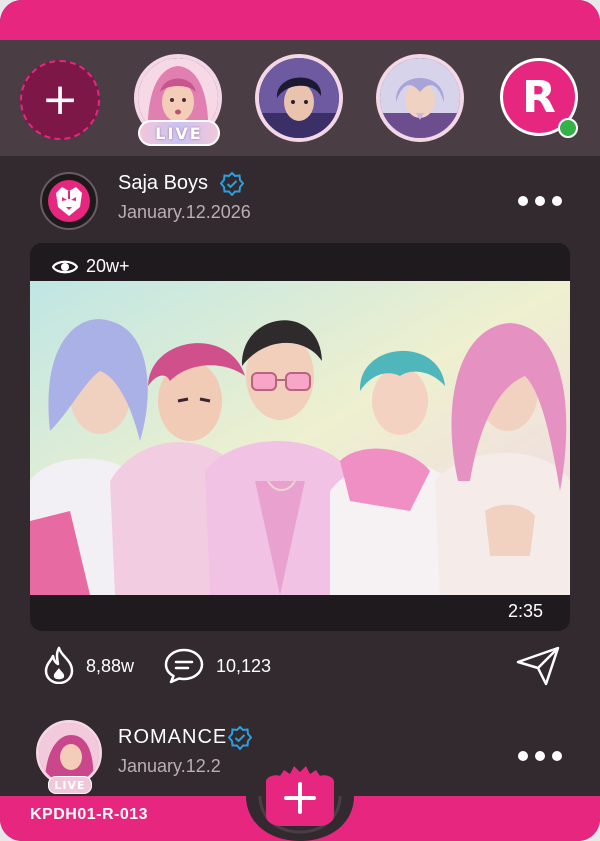 Image resolution: width=600 pixels, height=841 pixels. What do you see at coordinates (169, 766) in the screenshot?
I see `next-post-date: January.12.2` at bounding box center [169, 766].